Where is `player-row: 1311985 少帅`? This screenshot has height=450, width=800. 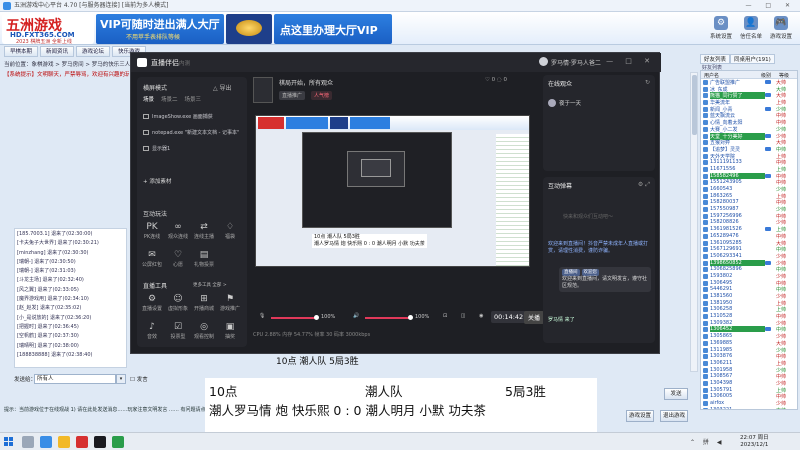 player-row: 1311985 少帅 is located at coordinates (749, 350).